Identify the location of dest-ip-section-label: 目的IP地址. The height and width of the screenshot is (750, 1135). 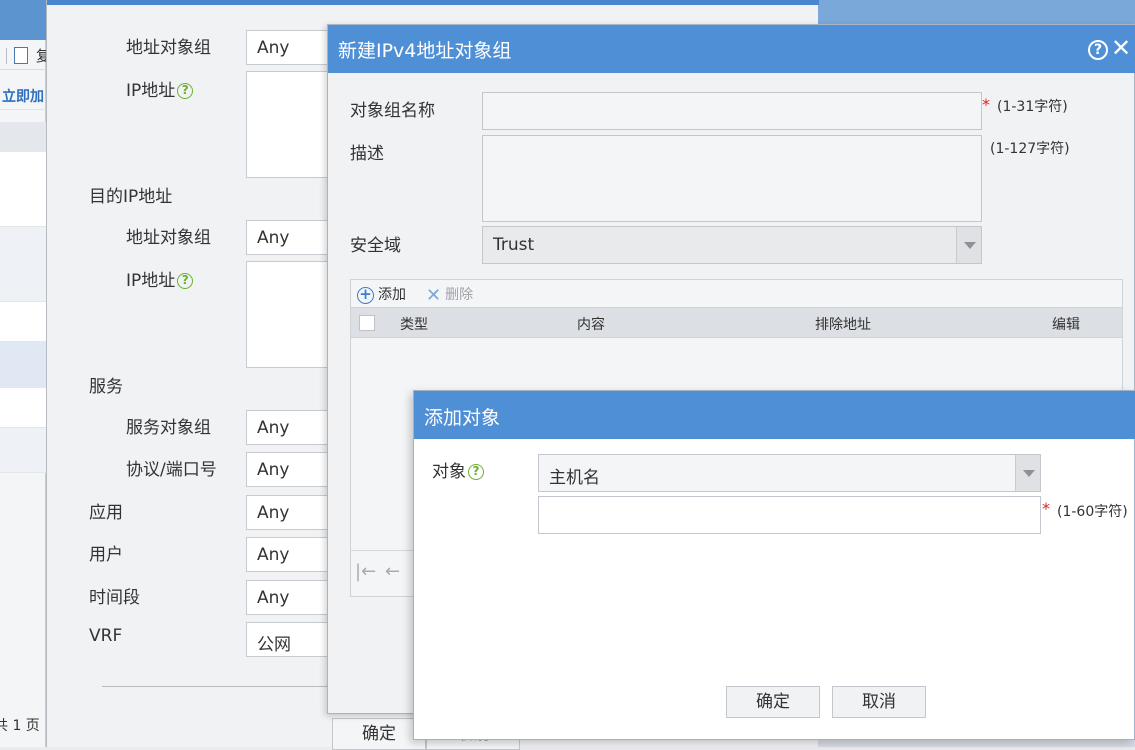
(131, 197).